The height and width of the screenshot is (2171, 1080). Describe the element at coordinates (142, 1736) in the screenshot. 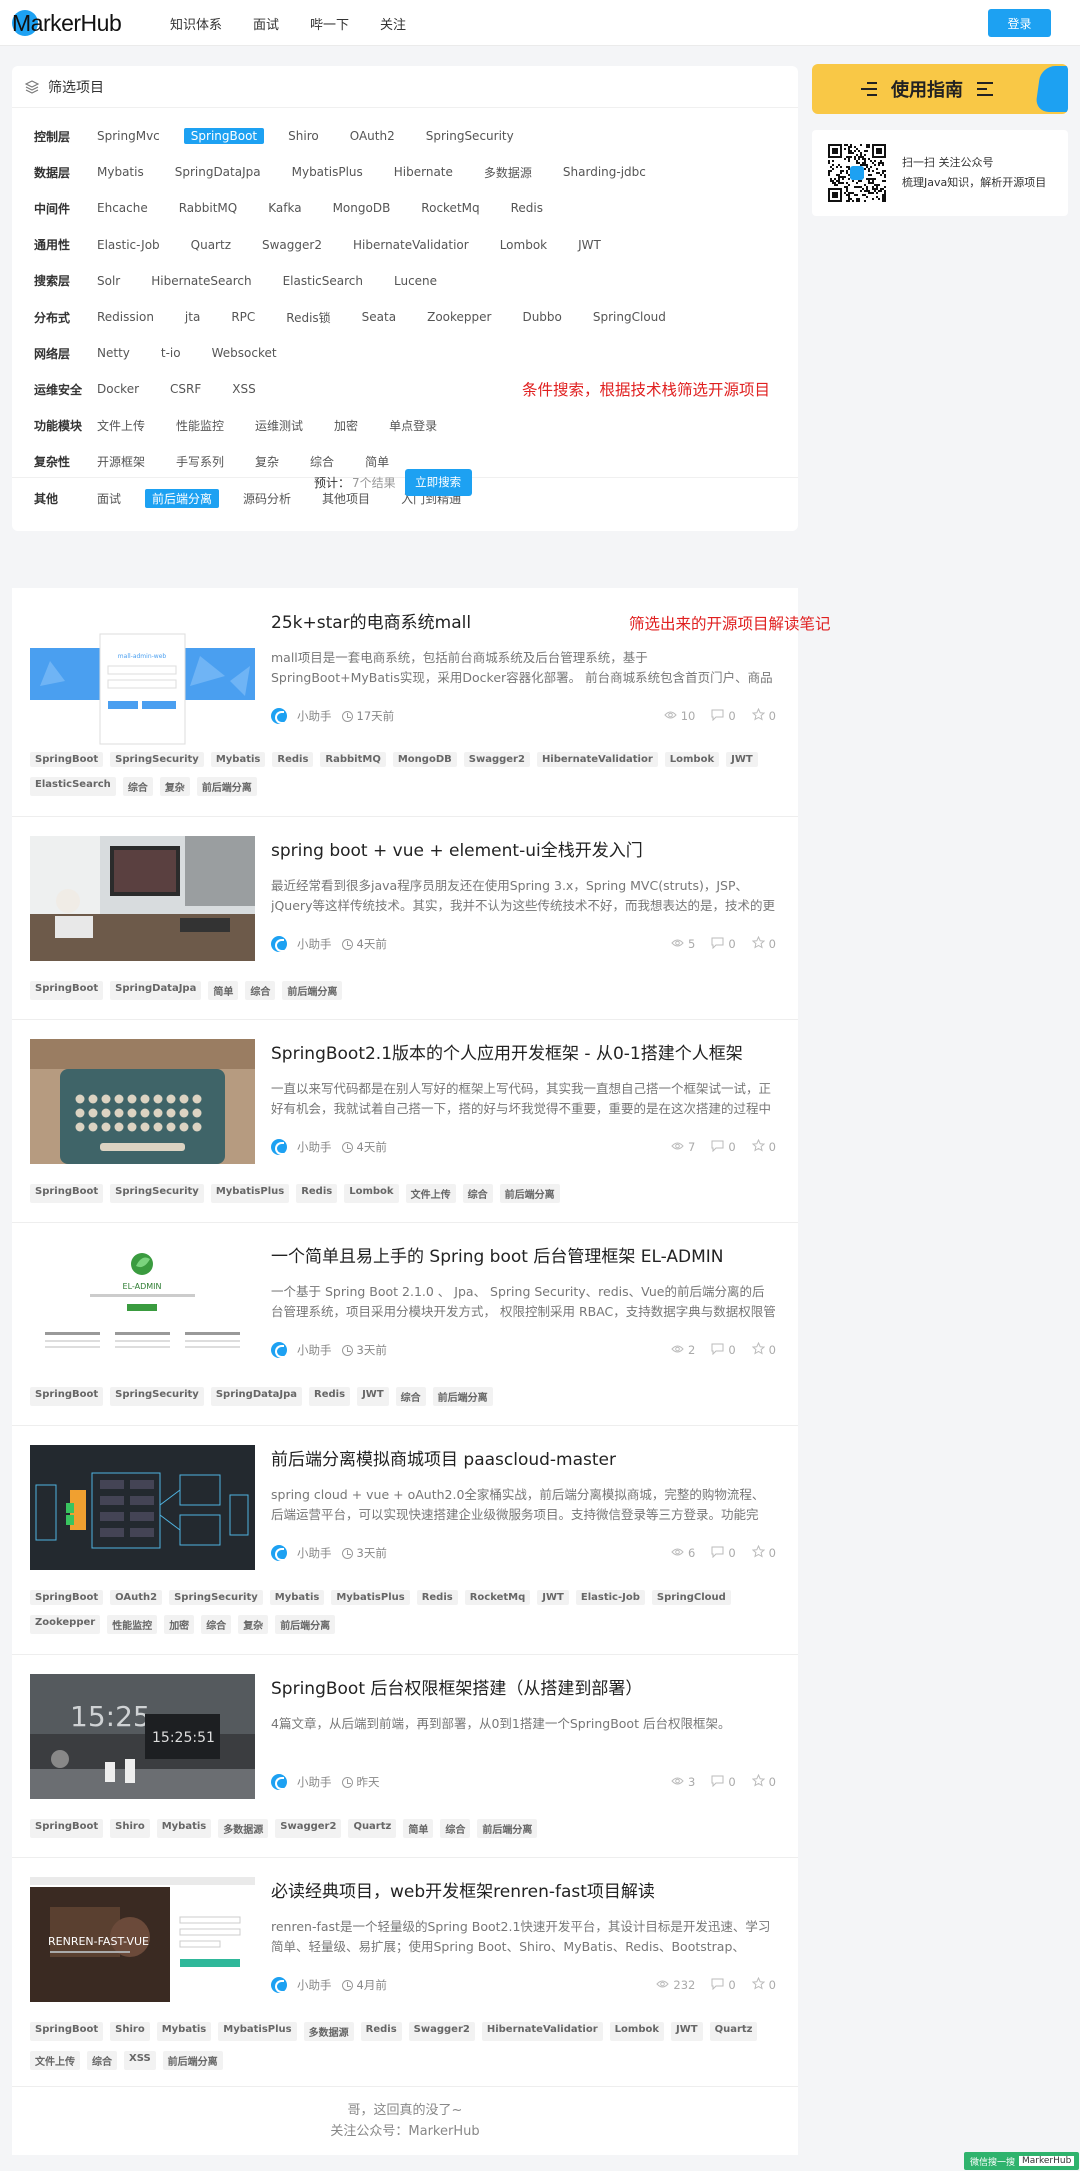

I see `article-thumbnail: 15:25 15:25:51` at that location.